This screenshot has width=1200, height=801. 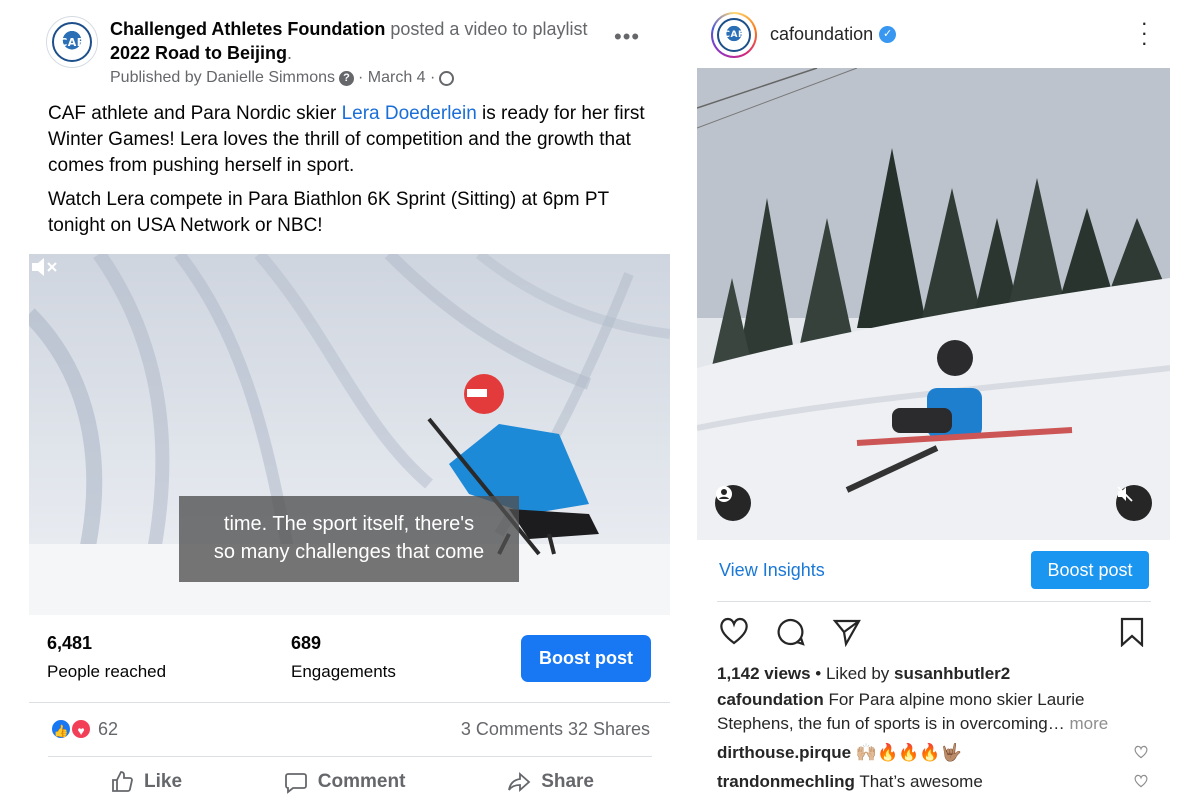 I want to click on comments-shares-count: 3 Comments 32 Shares, so click(x=555, y=729).